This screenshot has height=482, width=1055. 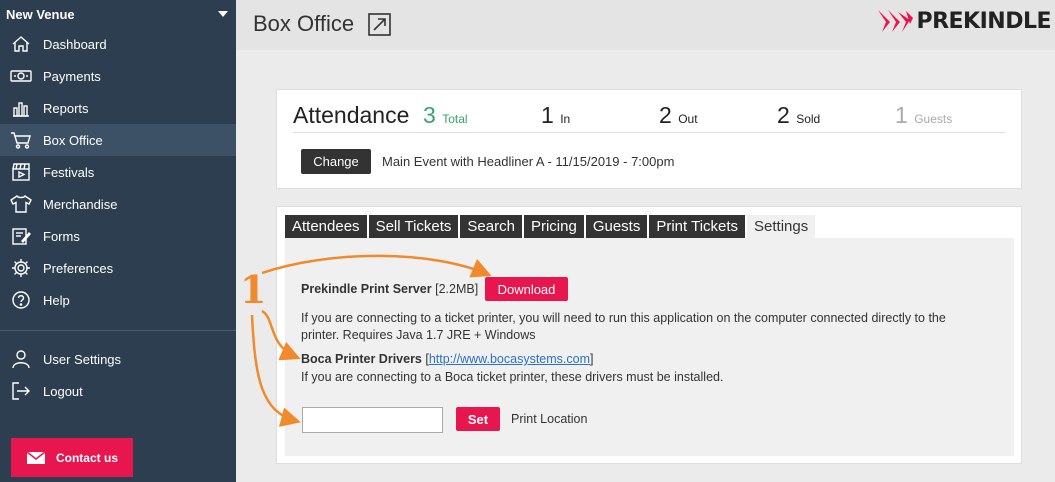 I want to click on bar-chart-icon, so click(x=21, y=108).